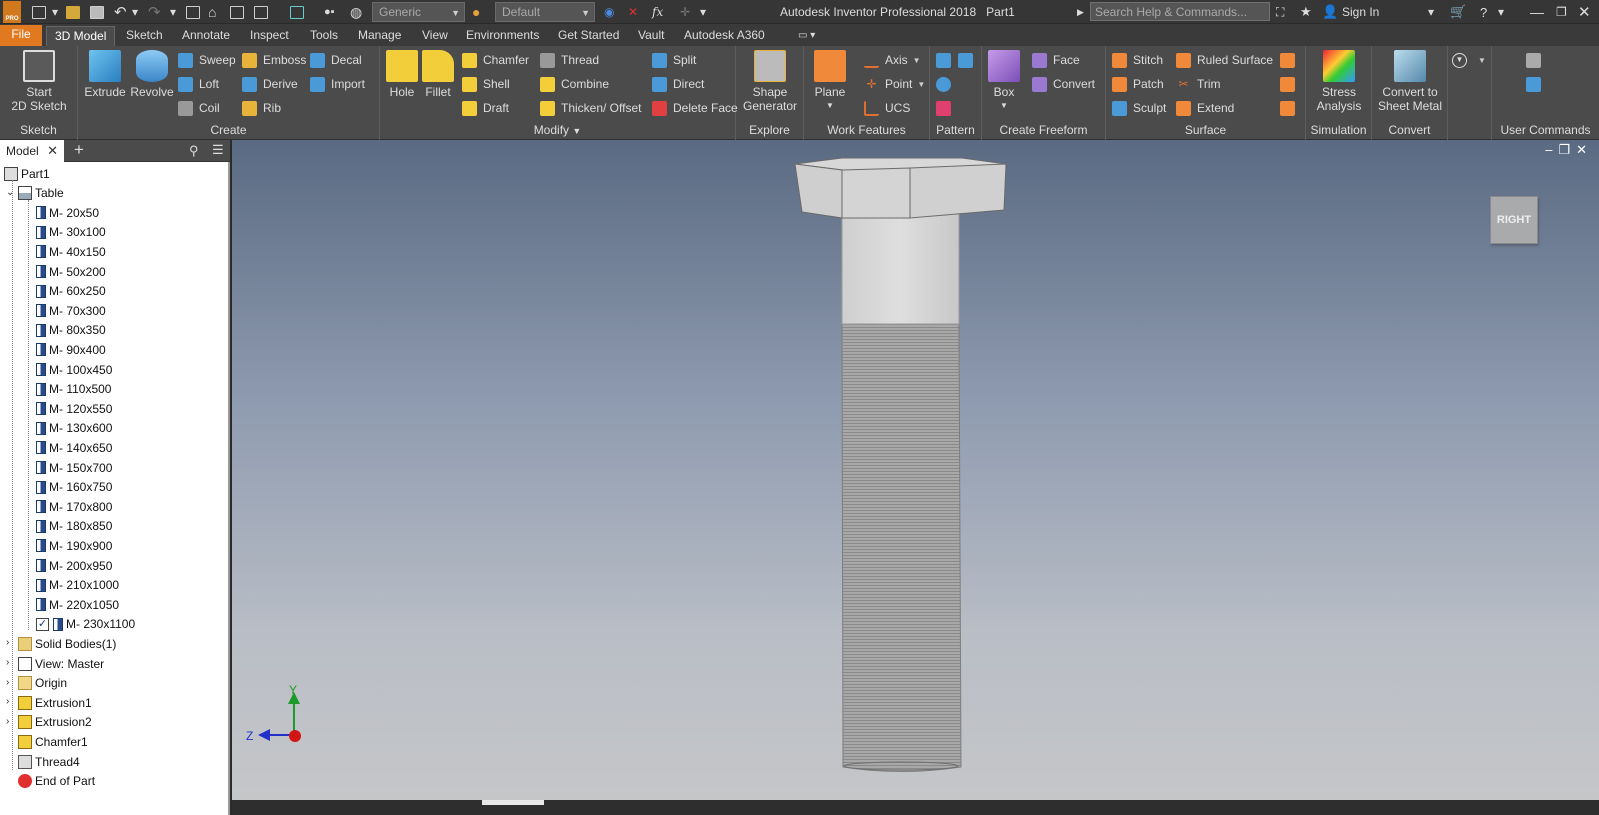 The image size is (1599, 815). What do you see at coordinates (42, 683) in the screenshot?
I see `tree-origin: Origin` at bounding box center [42, 683].